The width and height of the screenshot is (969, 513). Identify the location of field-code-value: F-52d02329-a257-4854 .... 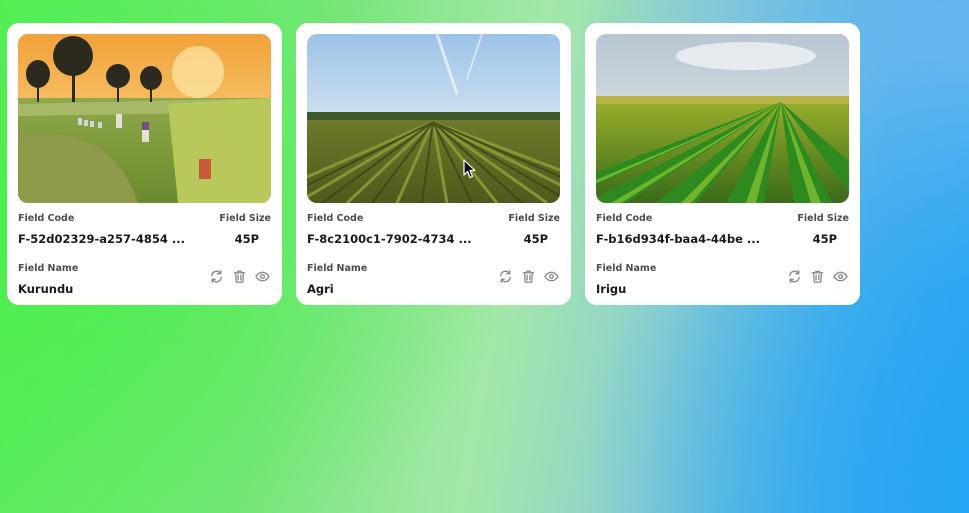
(101, 239).